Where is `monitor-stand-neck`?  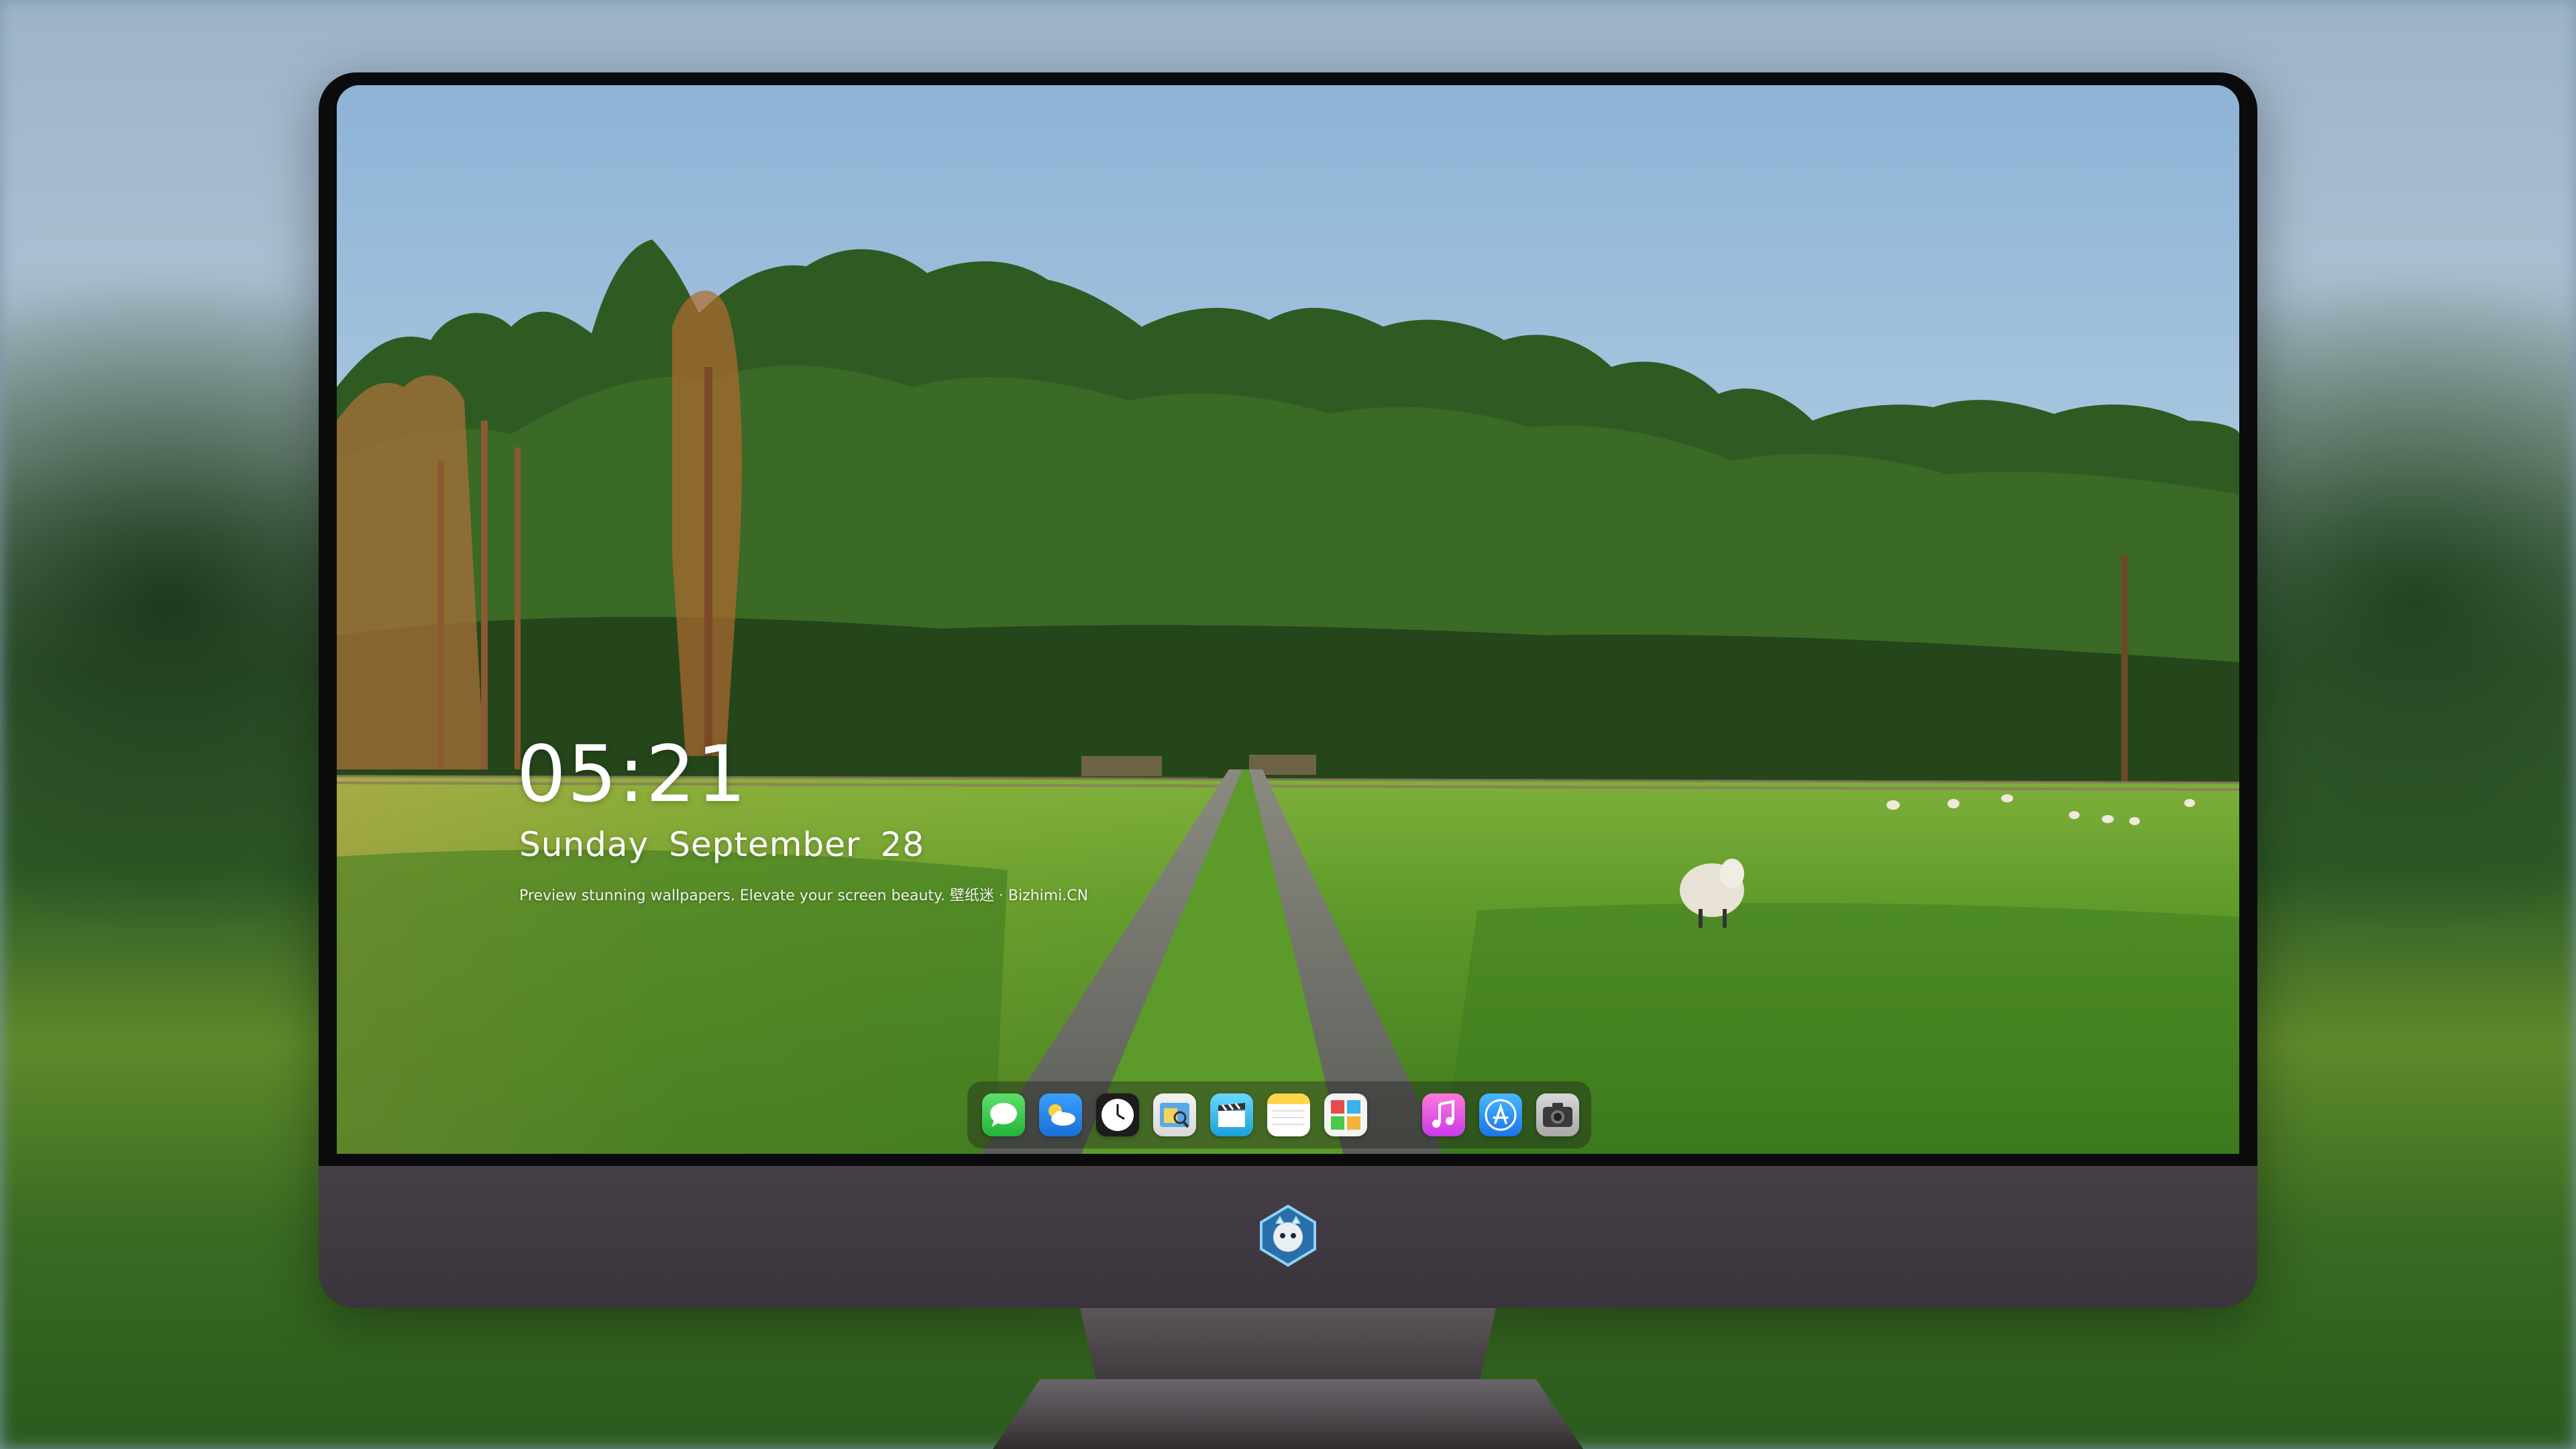 monitor-stand-neck is located at coordinates (1288, 1345).